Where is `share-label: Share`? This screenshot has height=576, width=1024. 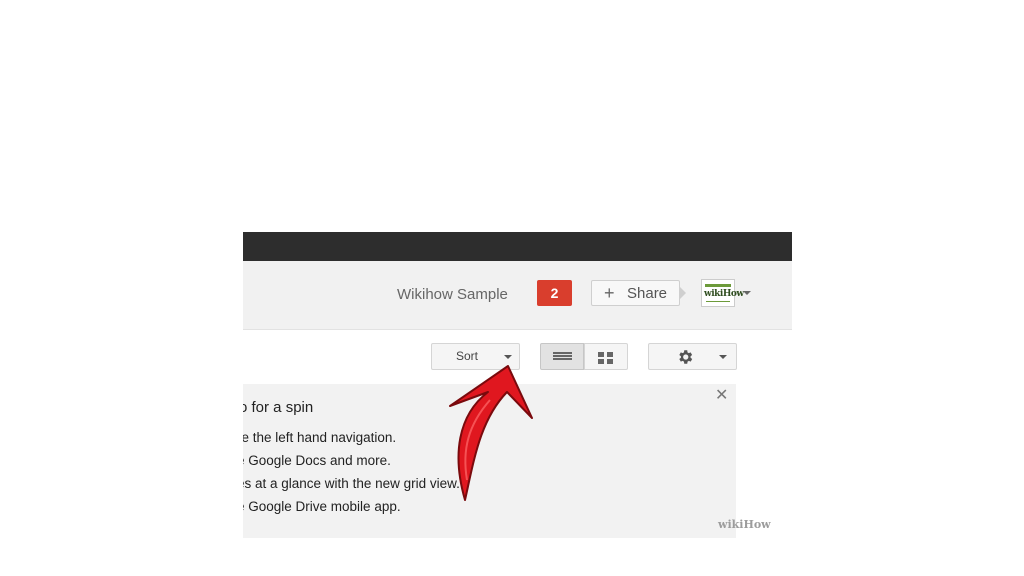
share-label: Share is located at coordinates (647, 293).